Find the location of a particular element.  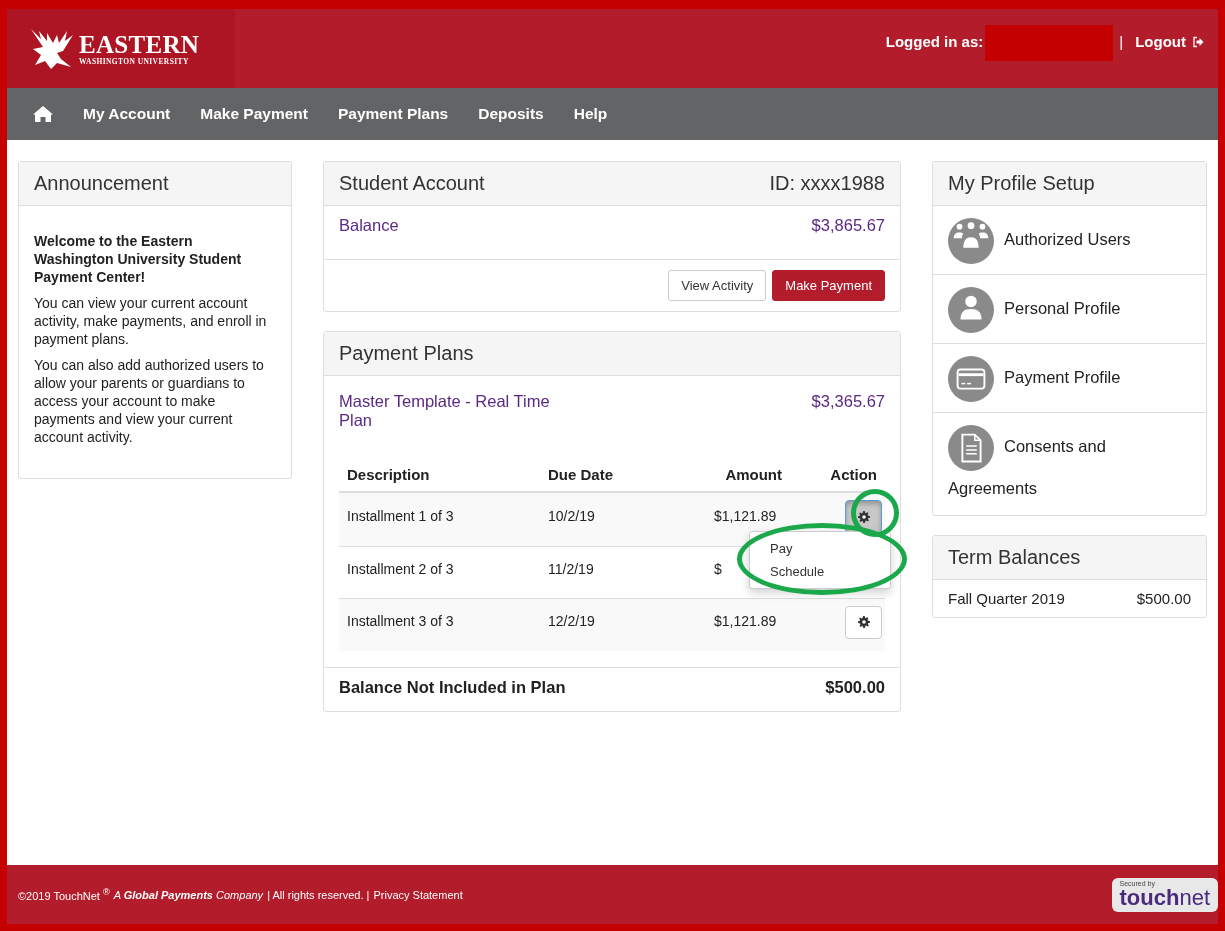

make-payment-button: Make Payment is located at coordinates (828, 285).